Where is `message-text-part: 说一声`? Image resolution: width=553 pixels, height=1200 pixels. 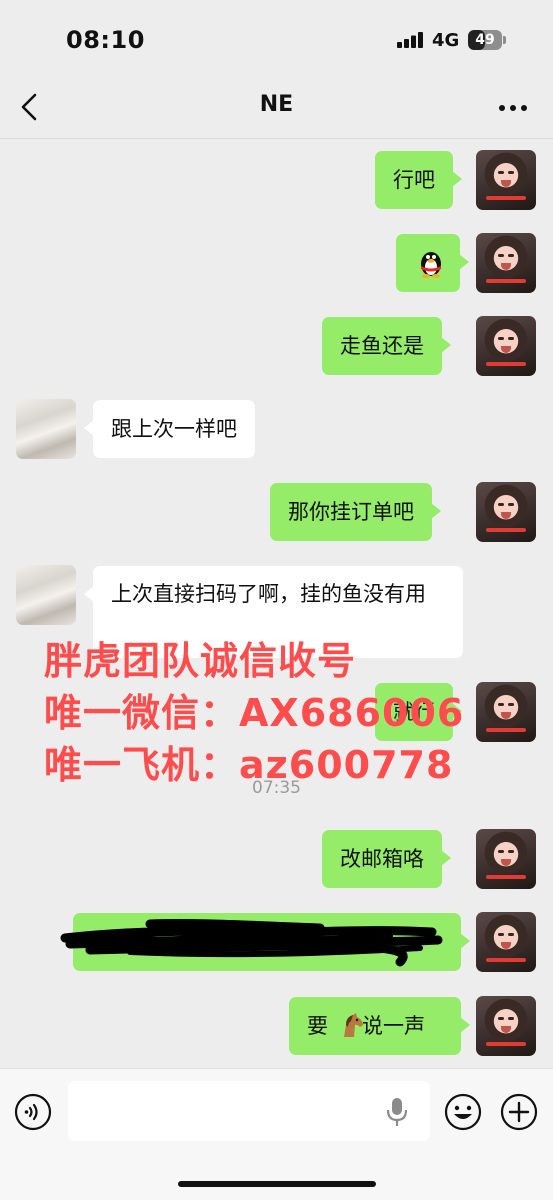 message-text-part: 说一声 is located at coordinates (393, 1026).